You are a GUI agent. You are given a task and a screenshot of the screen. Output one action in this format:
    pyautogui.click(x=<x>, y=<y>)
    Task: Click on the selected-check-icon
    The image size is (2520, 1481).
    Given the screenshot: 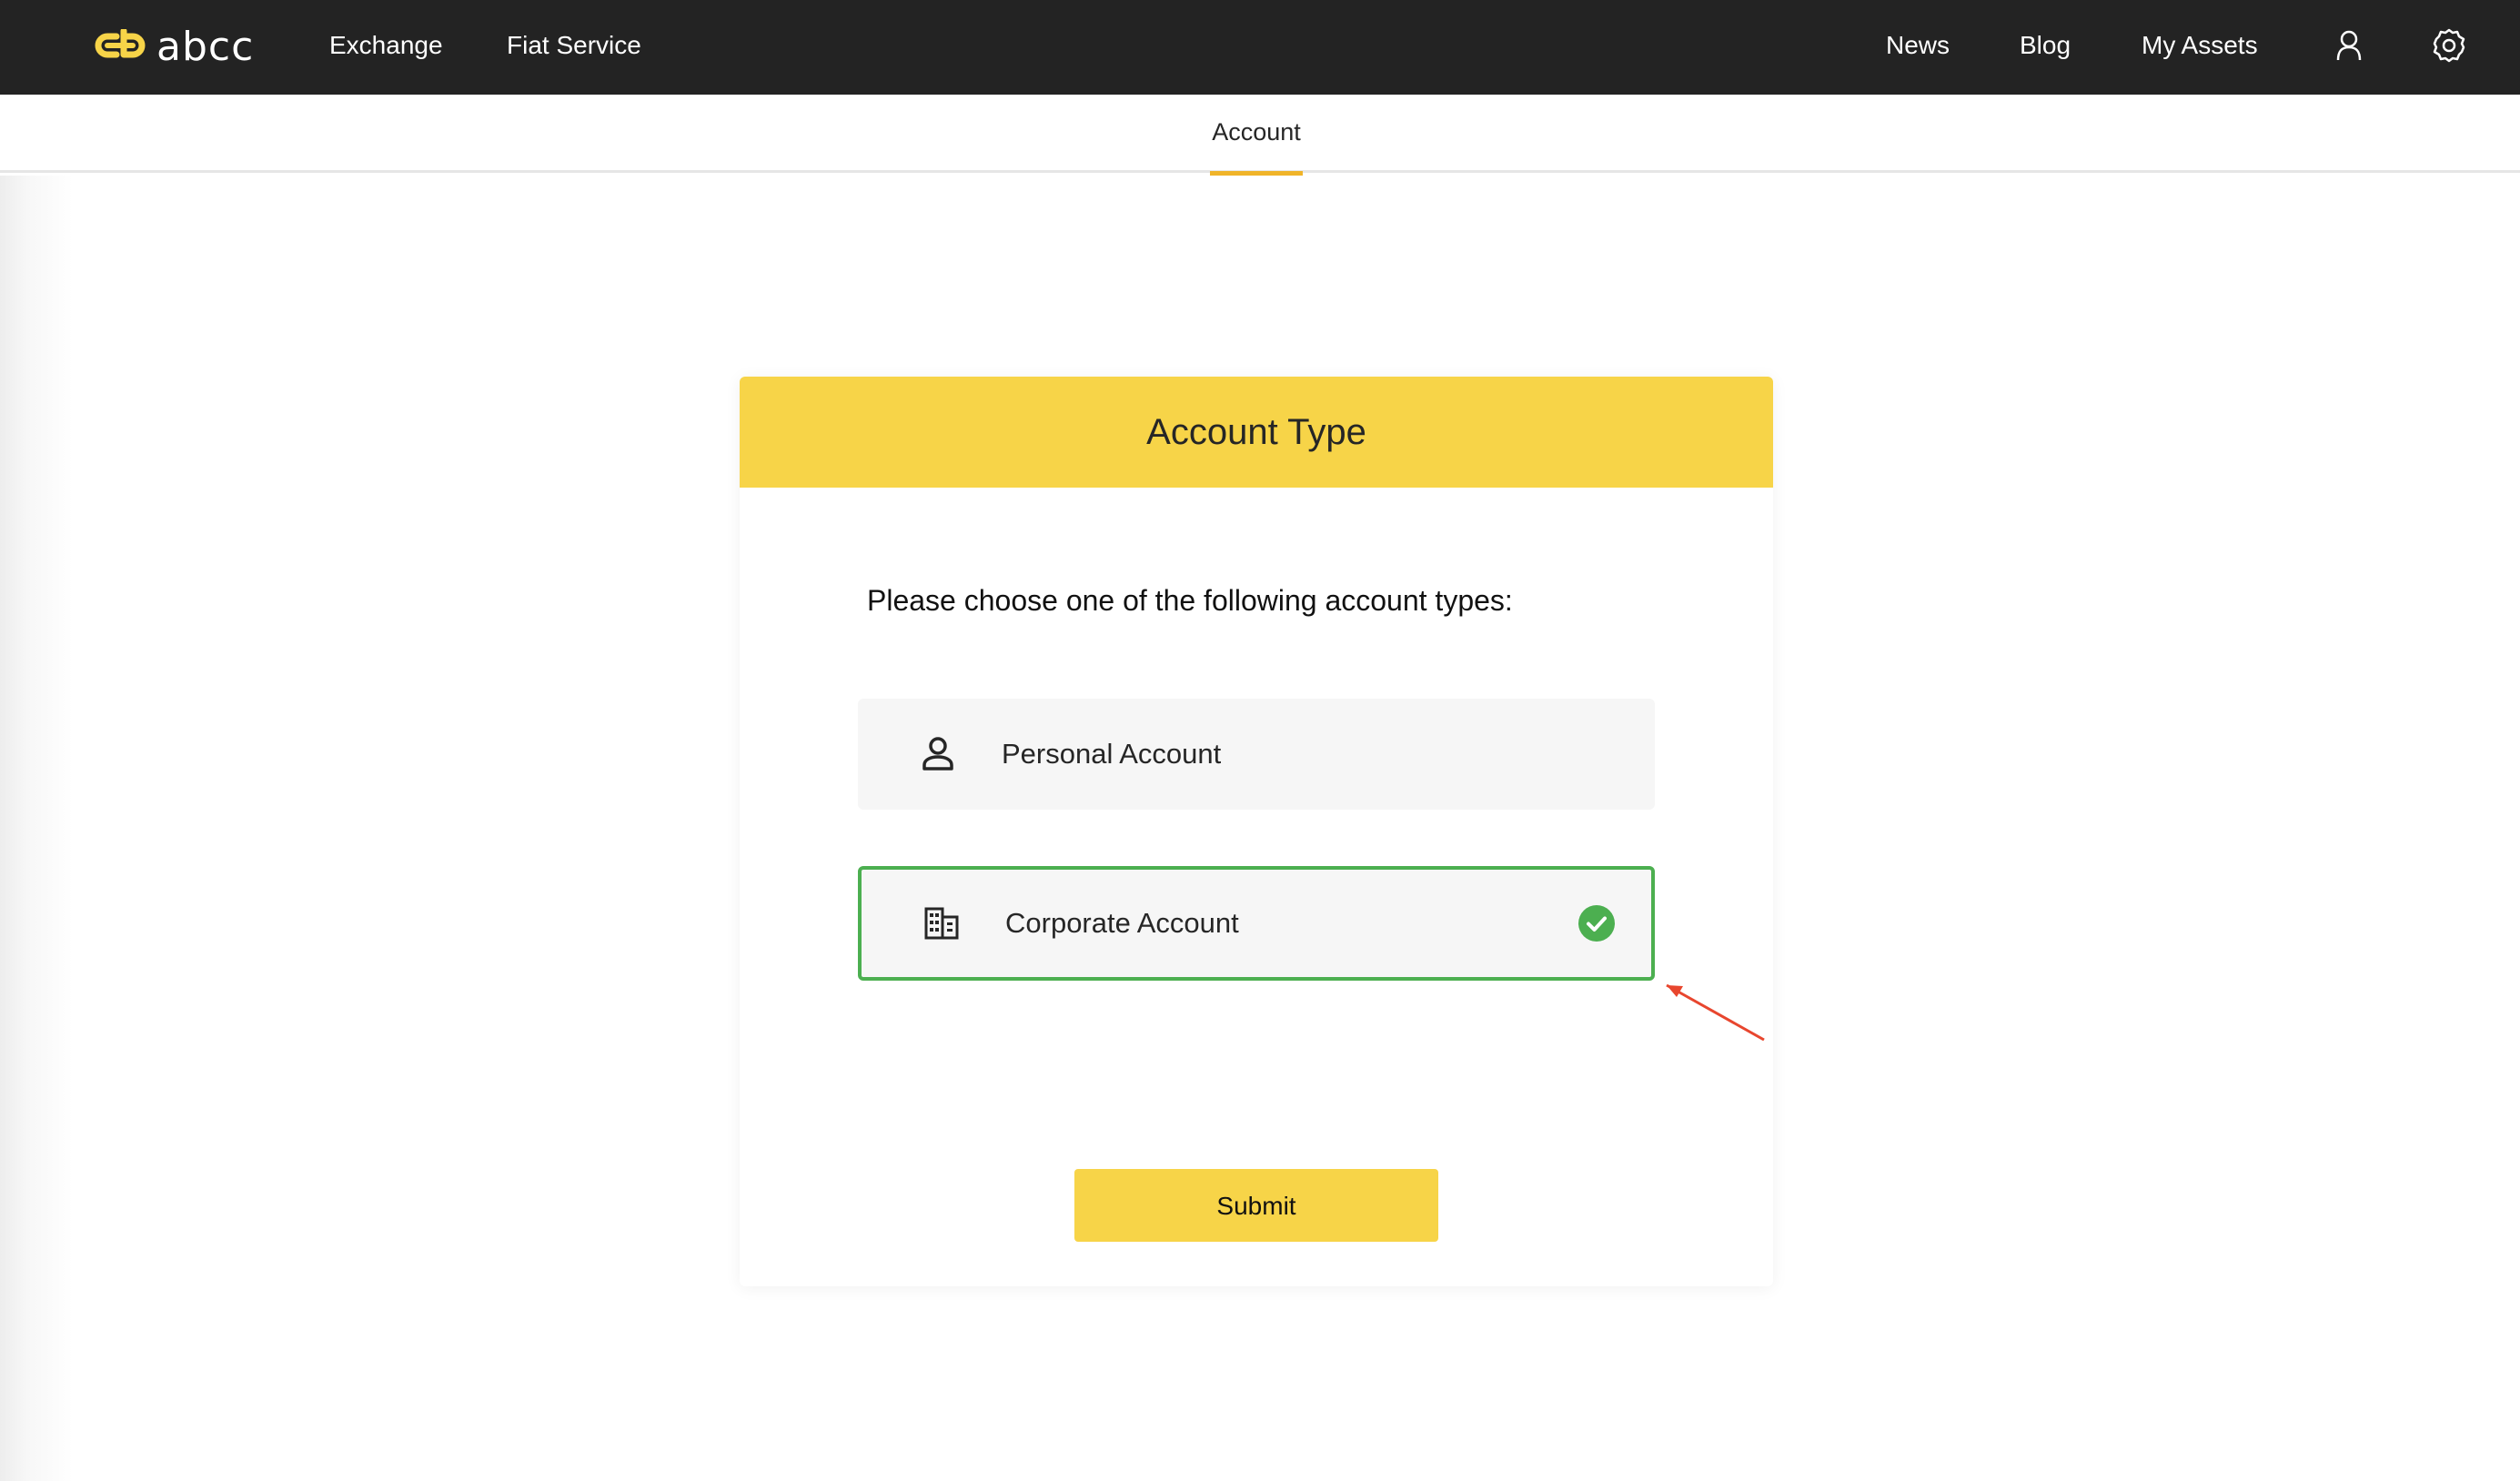 What is the action you would take?
    pyautogui.click(x=1597, y=923)
    